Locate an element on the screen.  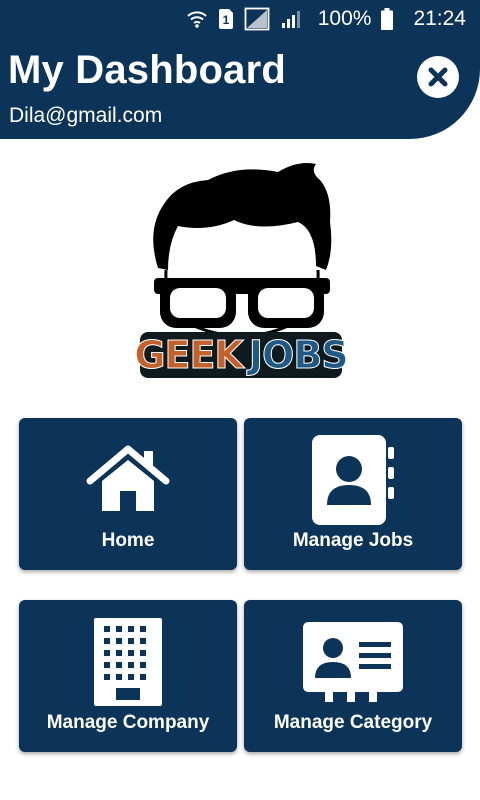
home-tile-label: Home is located at coordinates (128, 540).